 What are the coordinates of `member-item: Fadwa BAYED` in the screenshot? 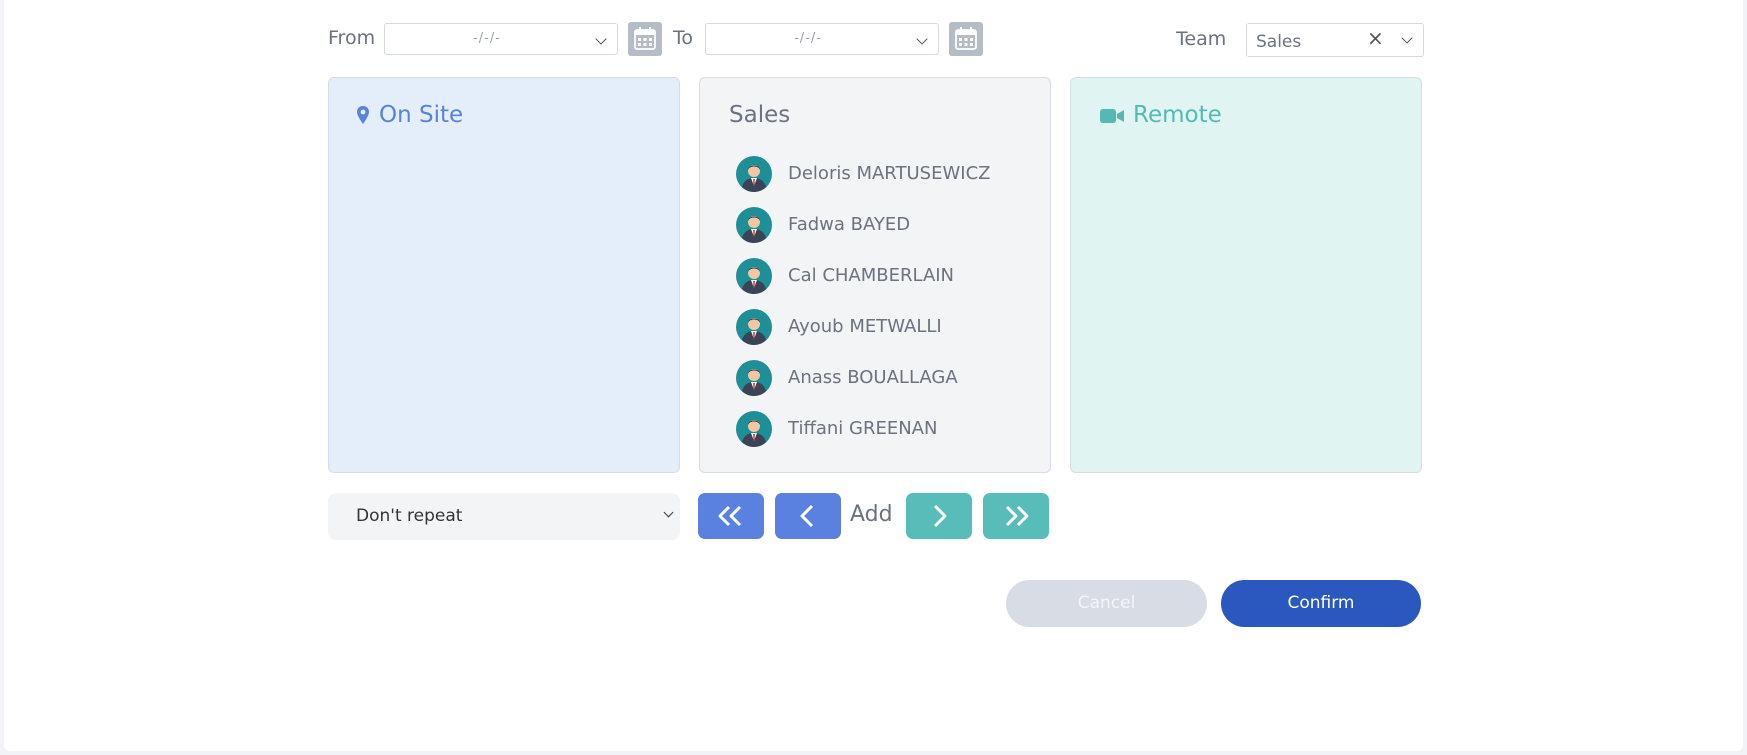 It's located at (881, 225).